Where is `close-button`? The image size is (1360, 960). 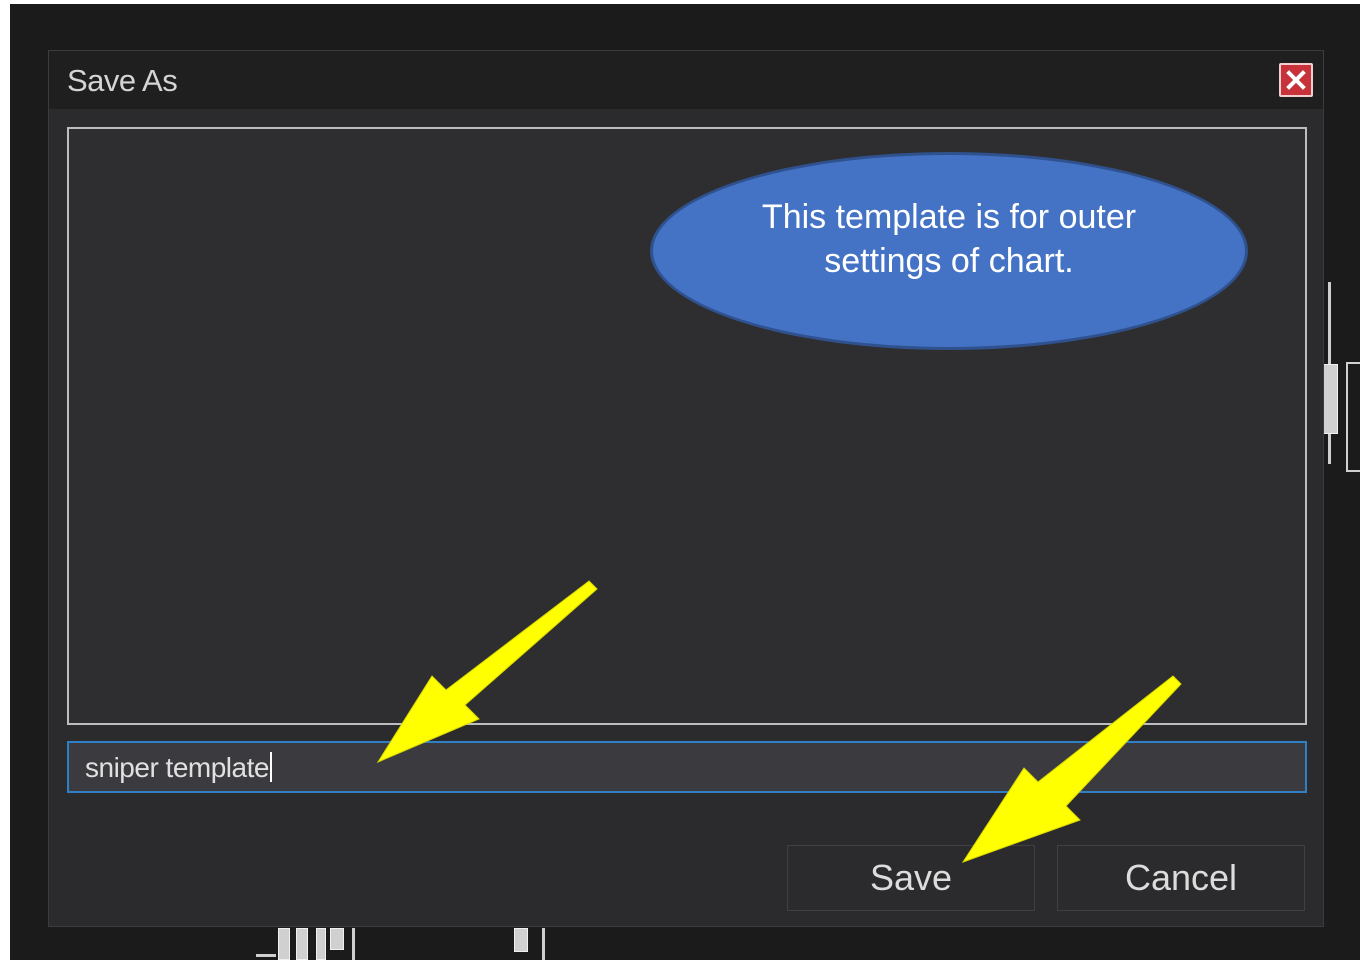
close-button is located at coordinates (1296, 80).